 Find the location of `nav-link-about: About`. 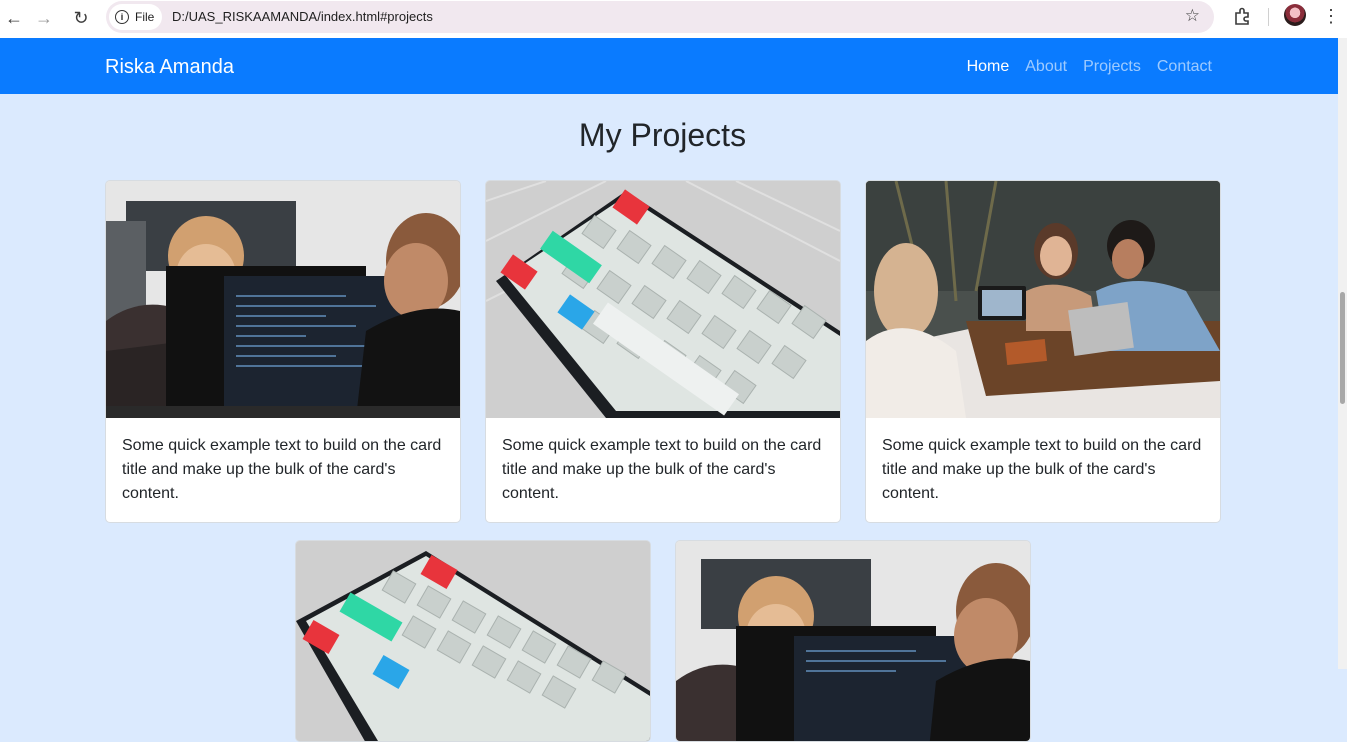

nav-link-about: About is located at coordinates (1046, 67).